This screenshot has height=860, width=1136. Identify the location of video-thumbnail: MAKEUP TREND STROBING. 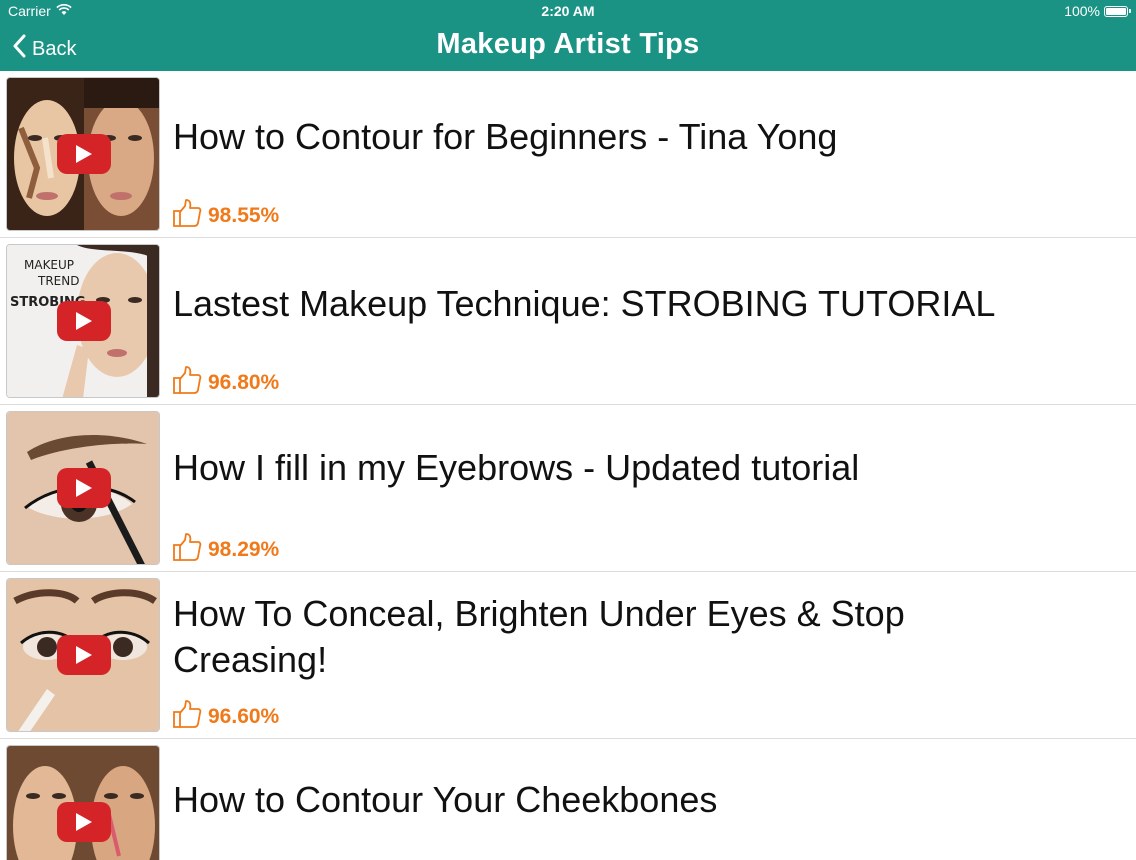
(83, 321).